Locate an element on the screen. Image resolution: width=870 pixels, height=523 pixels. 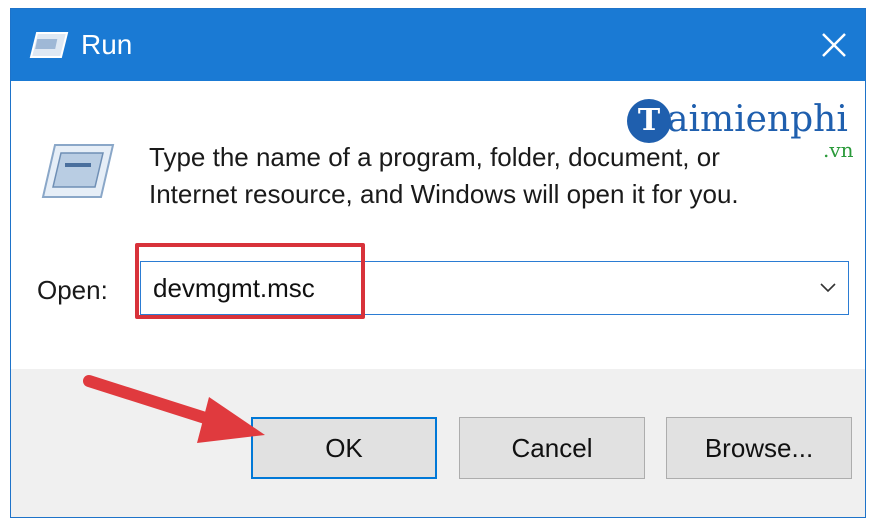
open-combobox is located at coordinates (494, 288).